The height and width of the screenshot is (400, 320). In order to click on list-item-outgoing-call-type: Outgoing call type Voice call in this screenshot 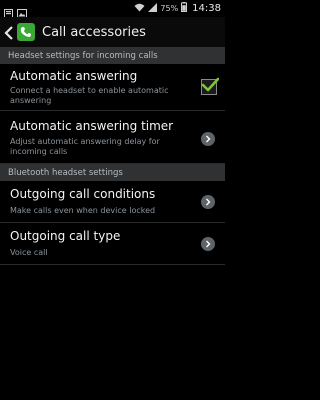, I will do `click(112, 244)`.